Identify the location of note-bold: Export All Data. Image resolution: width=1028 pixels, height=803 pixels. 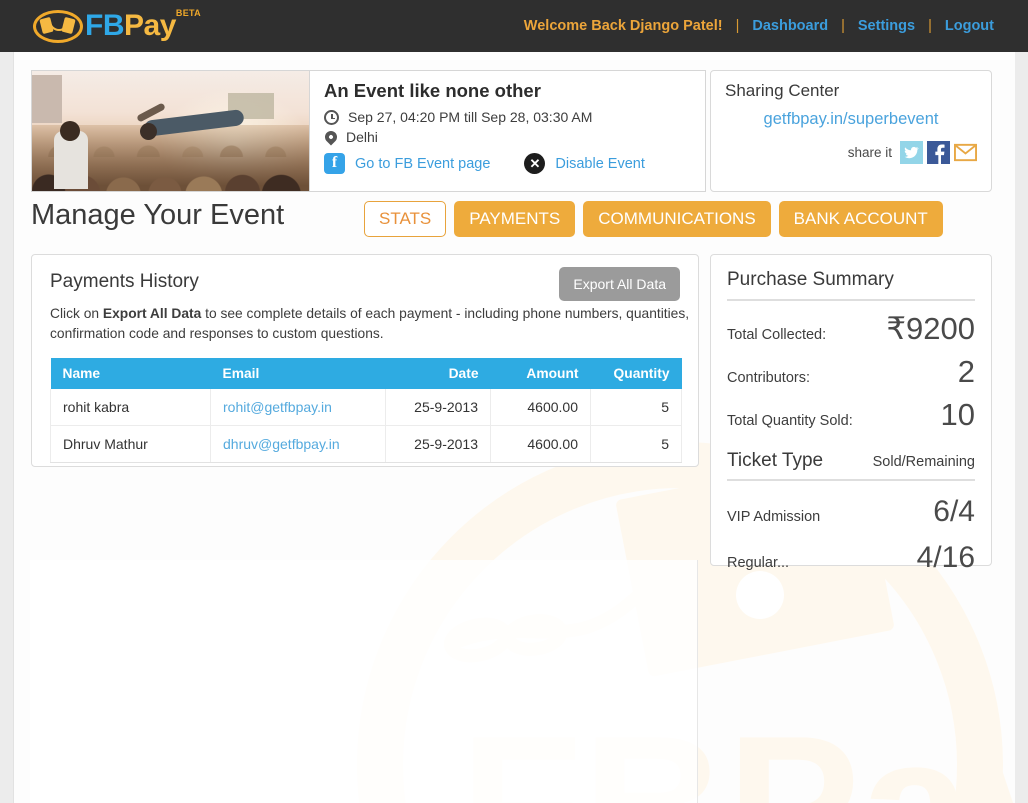
(152, 313).